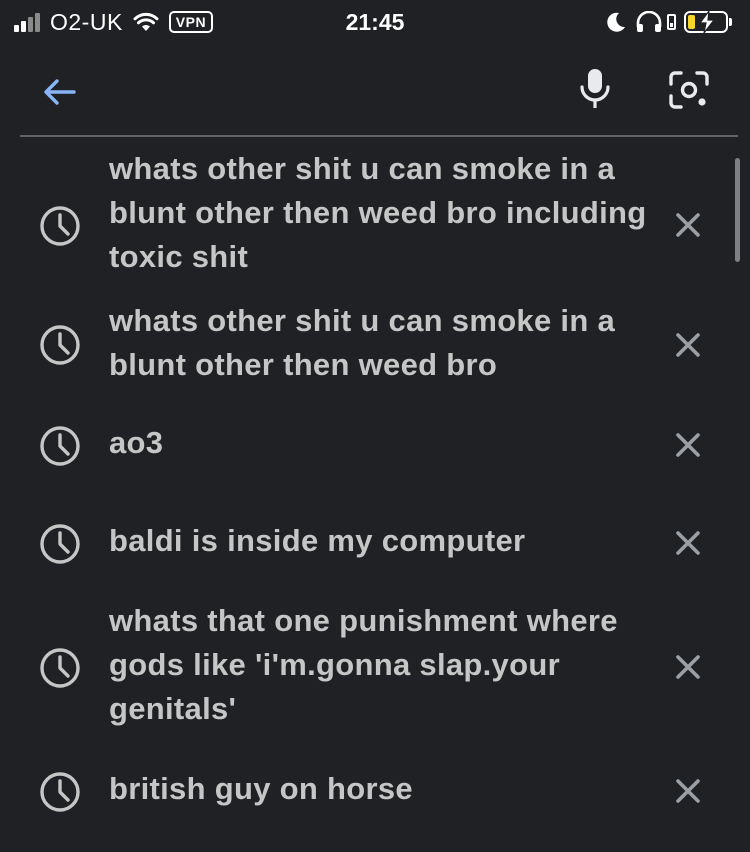 The width and height of the screenshot is (750, 852). What do you see at coordinates (375, 90) in the screenshot?
I see `search-header` at bounding box center [375, 90].